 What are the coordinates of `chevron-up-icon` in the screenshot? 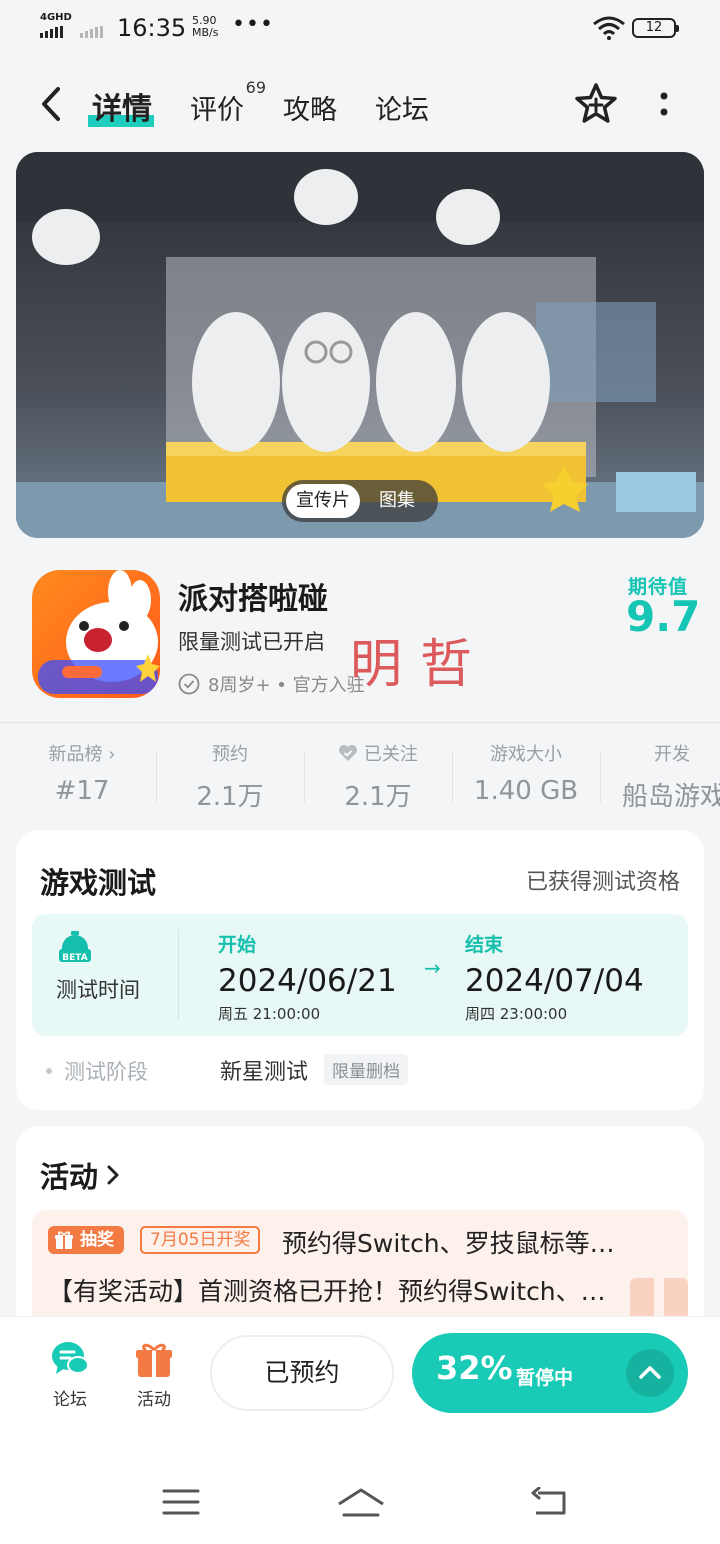 It's located at (650, 1372).